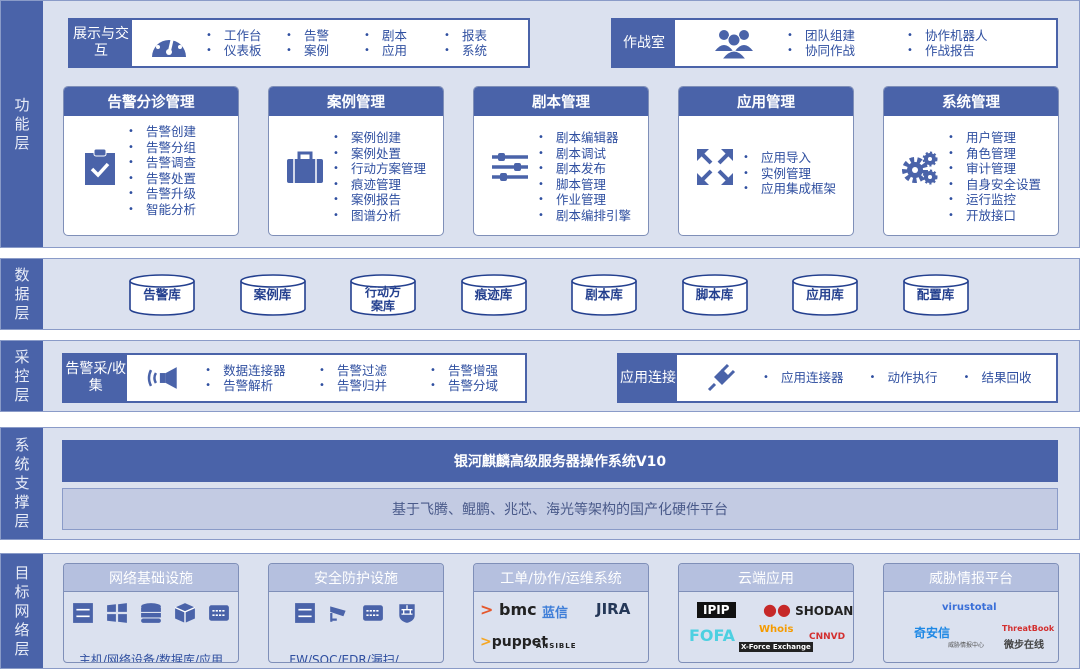  I want to click on cube-icon, so click(185, 613).